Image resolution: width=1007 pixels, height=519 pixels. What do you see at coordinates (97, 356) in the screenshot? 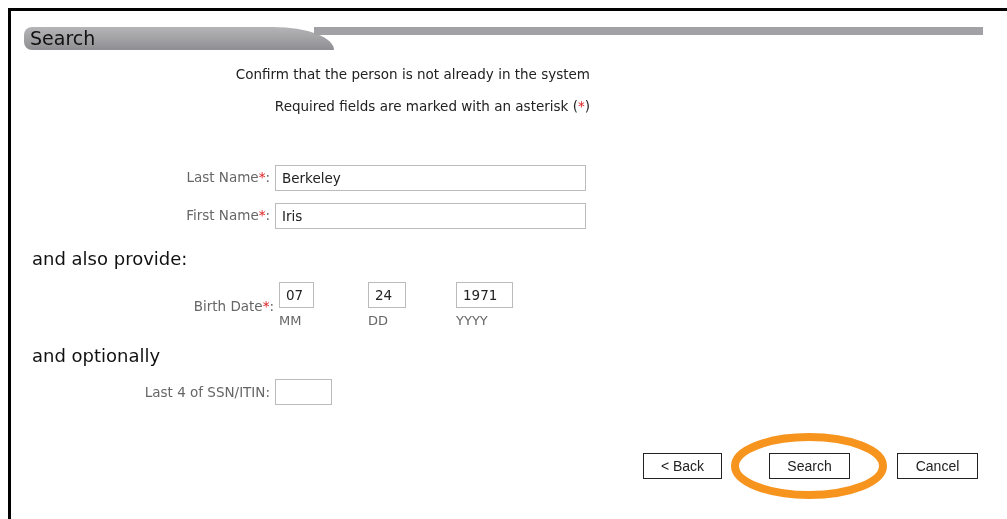
I see `section-subheading: and optionally` at bounding box center [97, 356].